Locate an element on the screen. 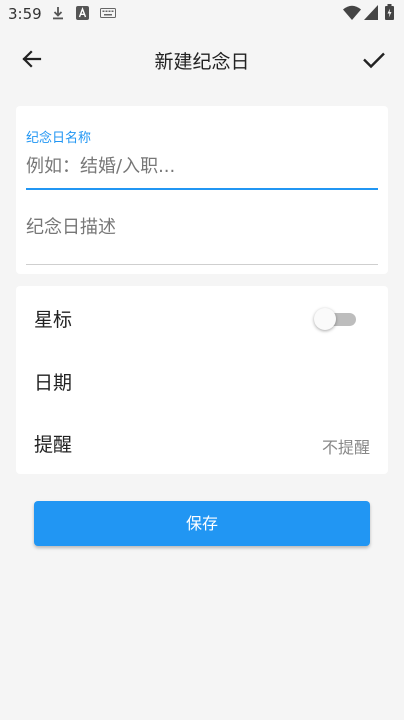 Image resolution: width=404 pixels, height=720 pixels. reminder-label: 提醒 is located at coordinates (53, 445).